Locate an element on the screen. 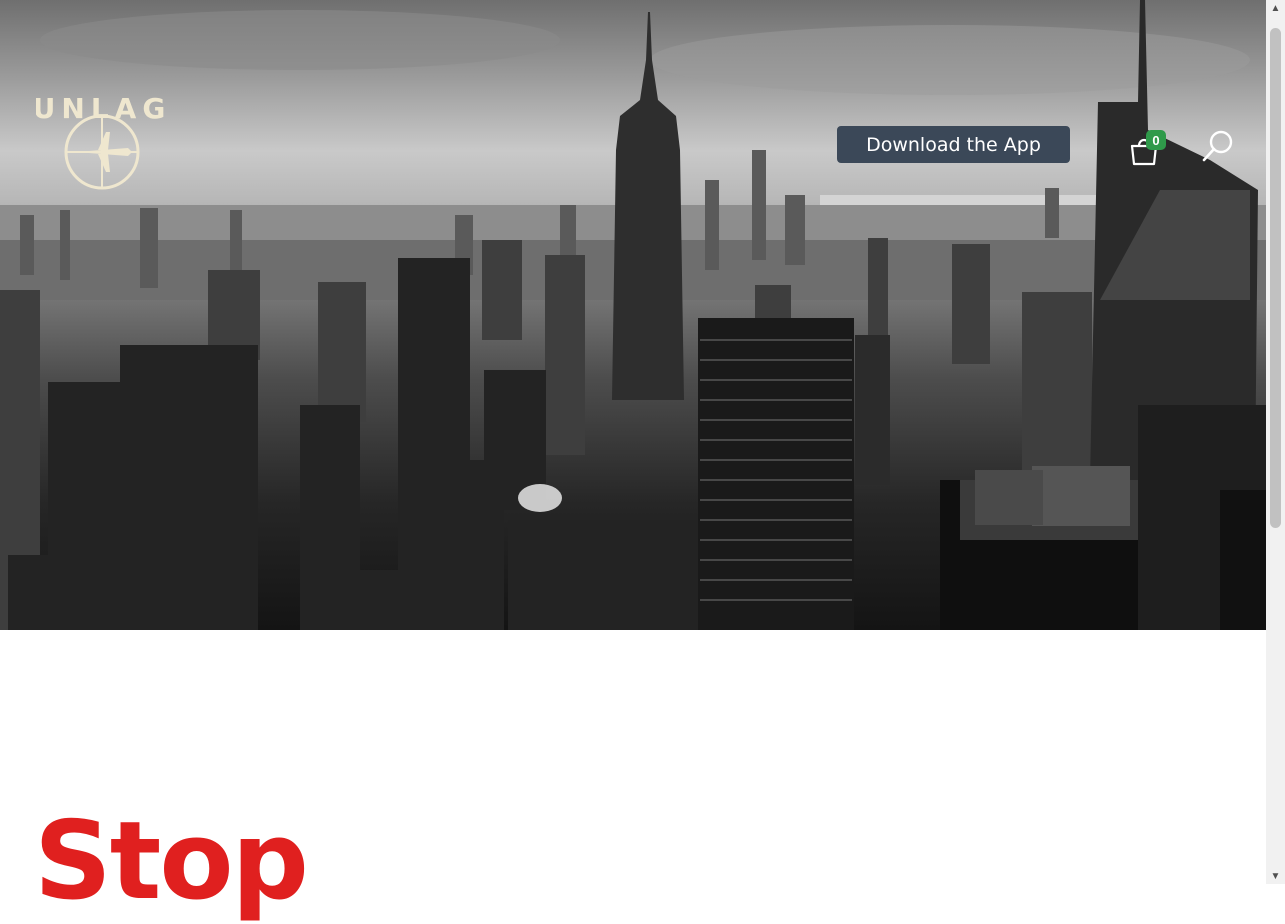 The width and height of the screenshot is (1285, 924). vertical-scrollbar: ▲ ▼ is located at coordinates (1275, 442).